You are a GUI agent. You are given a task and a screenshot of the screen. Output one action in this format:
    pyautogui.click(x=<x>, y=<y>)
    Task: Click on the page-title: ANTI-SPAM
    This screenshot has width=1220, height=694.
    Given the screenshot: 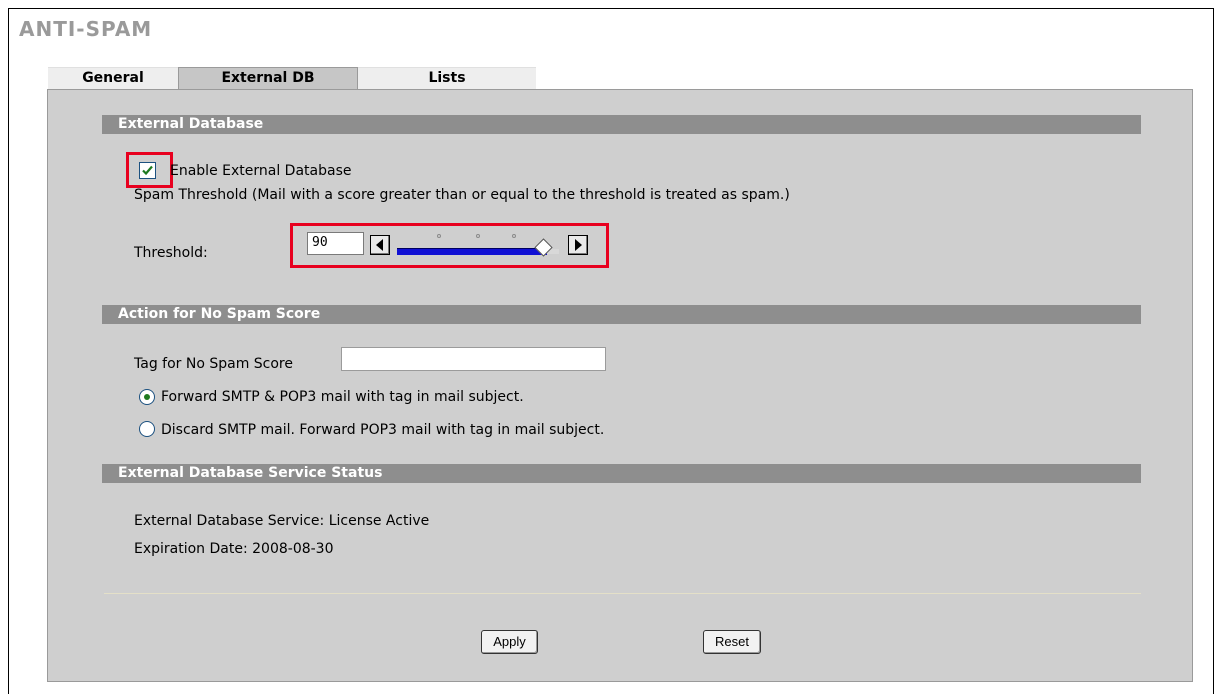 What is the action you would take?
    pyautogui.click(x=86, y=29)
    